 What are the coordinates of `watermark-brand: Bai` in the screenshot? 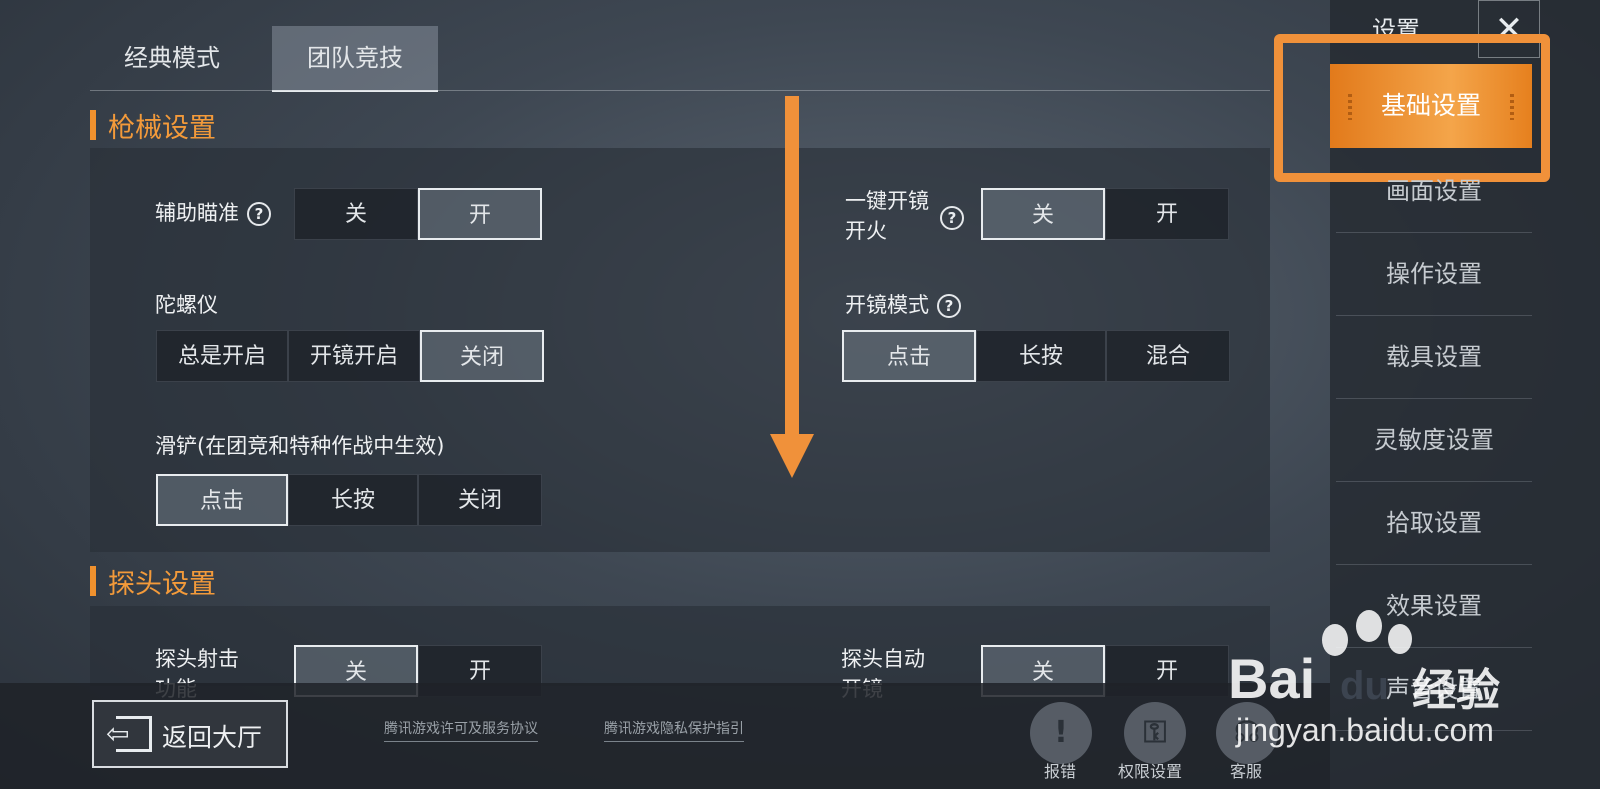 It's located at (1272, 678).